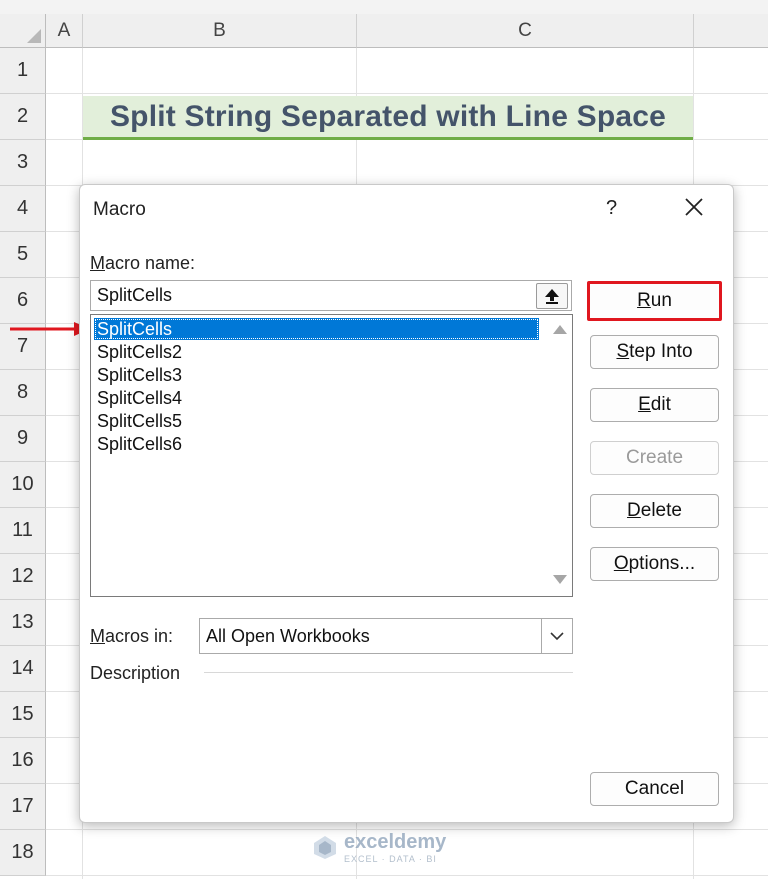  What do you see at coordinates (654, 458) in the screenshot?
I see `create-button: Create` at bounding box center [654, 458].